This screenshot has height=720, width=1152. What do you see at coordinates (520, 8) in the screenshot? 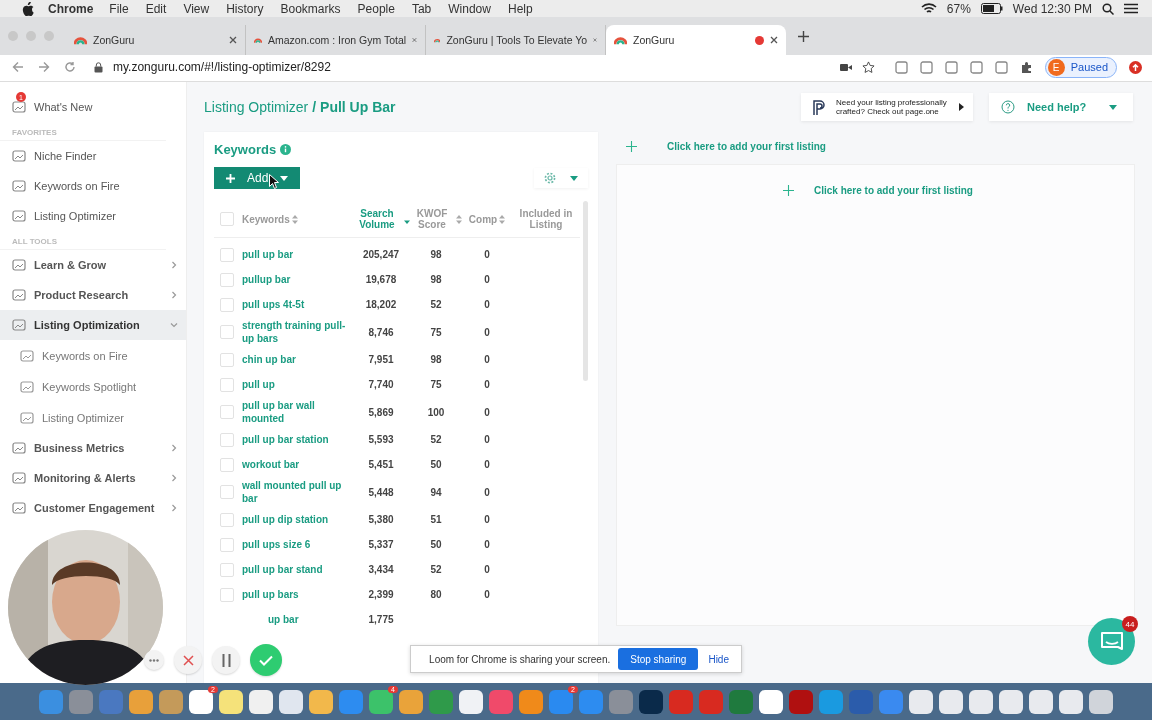
I see `menu-item: Help` at bounding box center [520, 8].